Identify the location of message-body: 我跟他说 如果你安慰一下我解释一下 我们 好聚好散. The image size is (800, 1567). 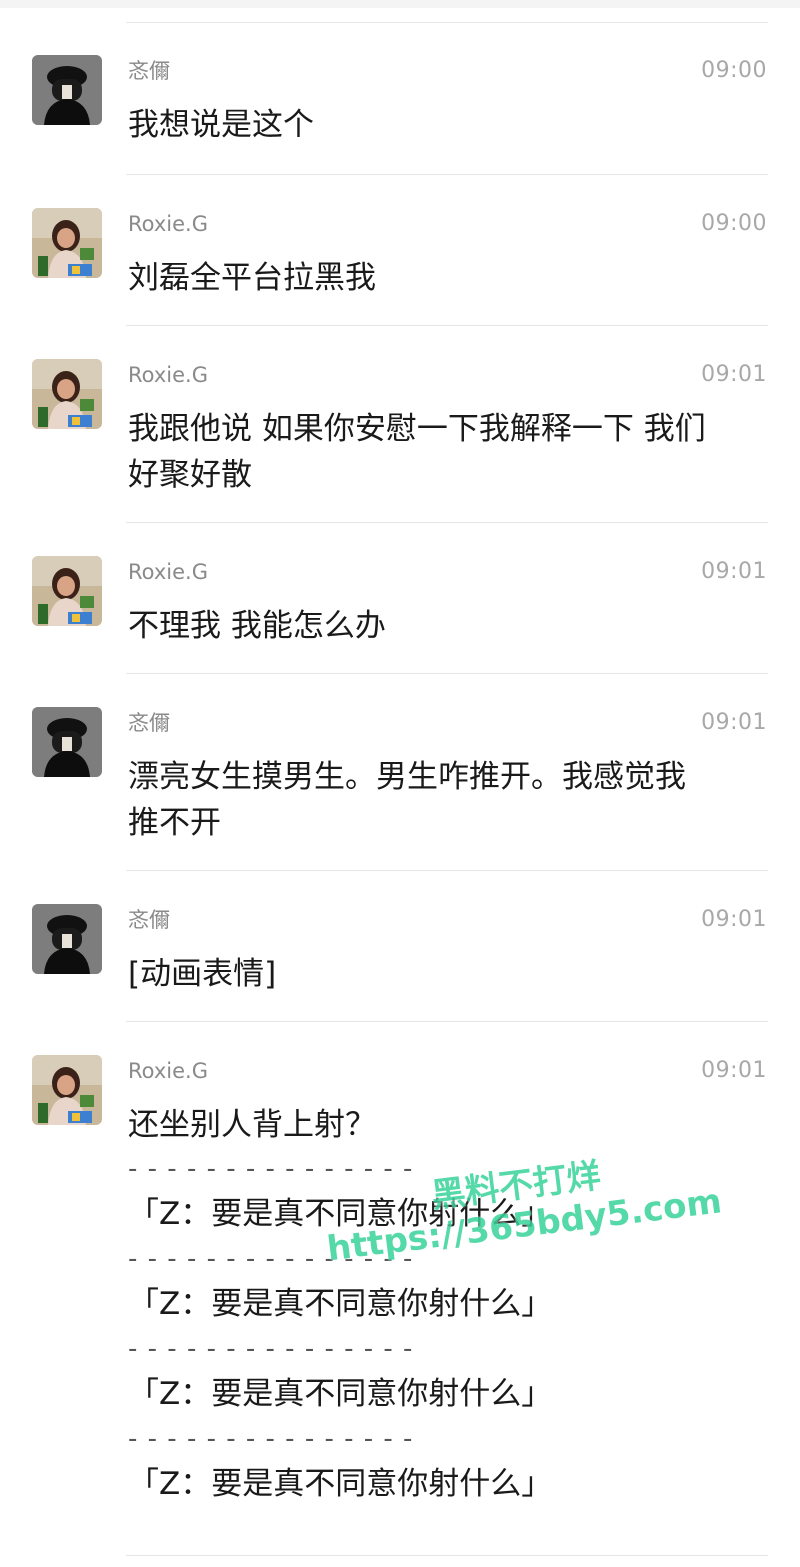
(449, 452).